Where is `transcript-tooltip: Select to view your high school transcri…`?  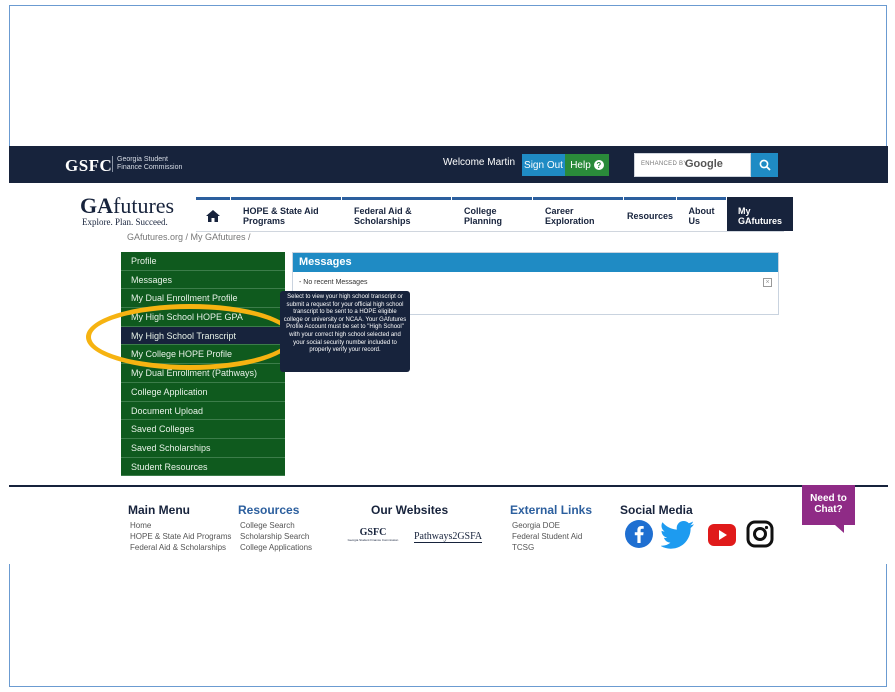
transcript-tooltip: Select to view your high school transcri… is located at coordinates (345, 331).